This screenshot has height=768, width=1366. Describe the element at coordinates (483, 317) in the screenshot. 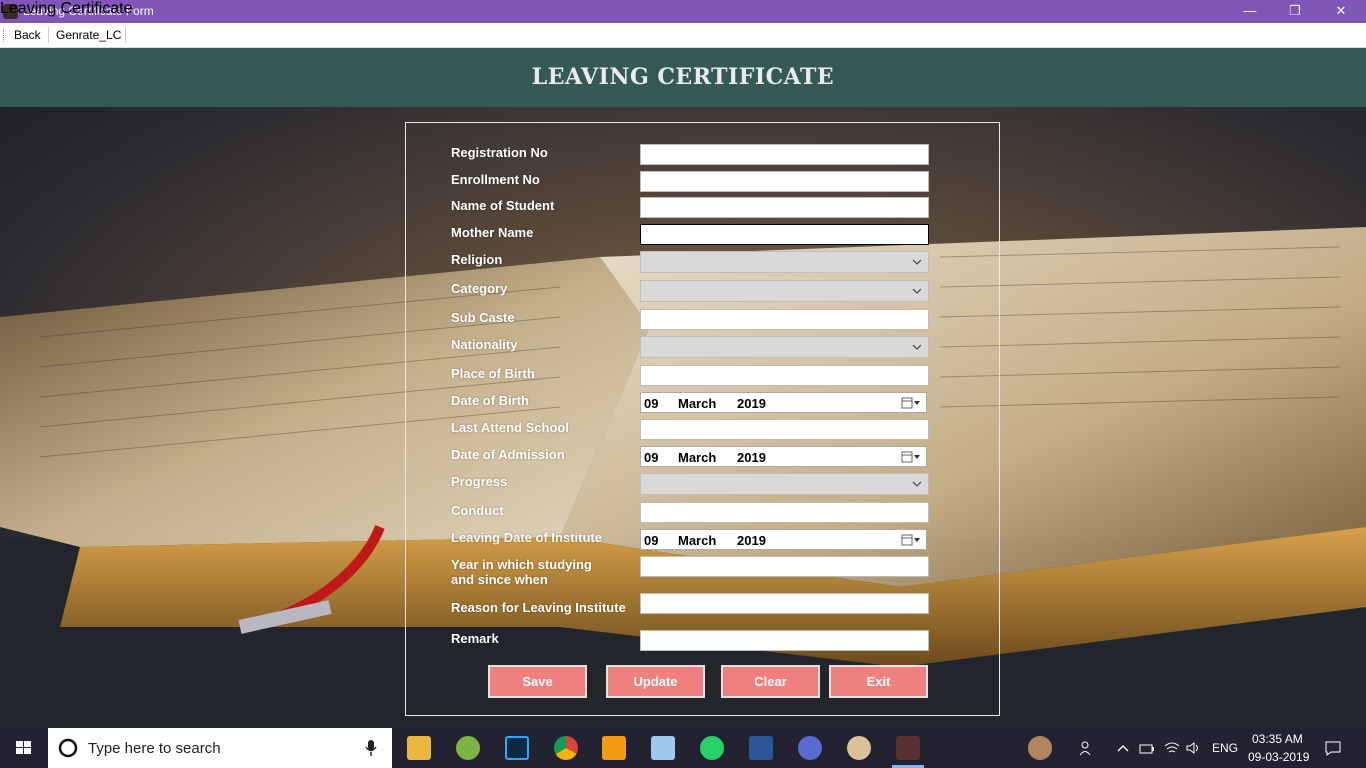

I see `label-sub-caste: Sub Caste` at that location.